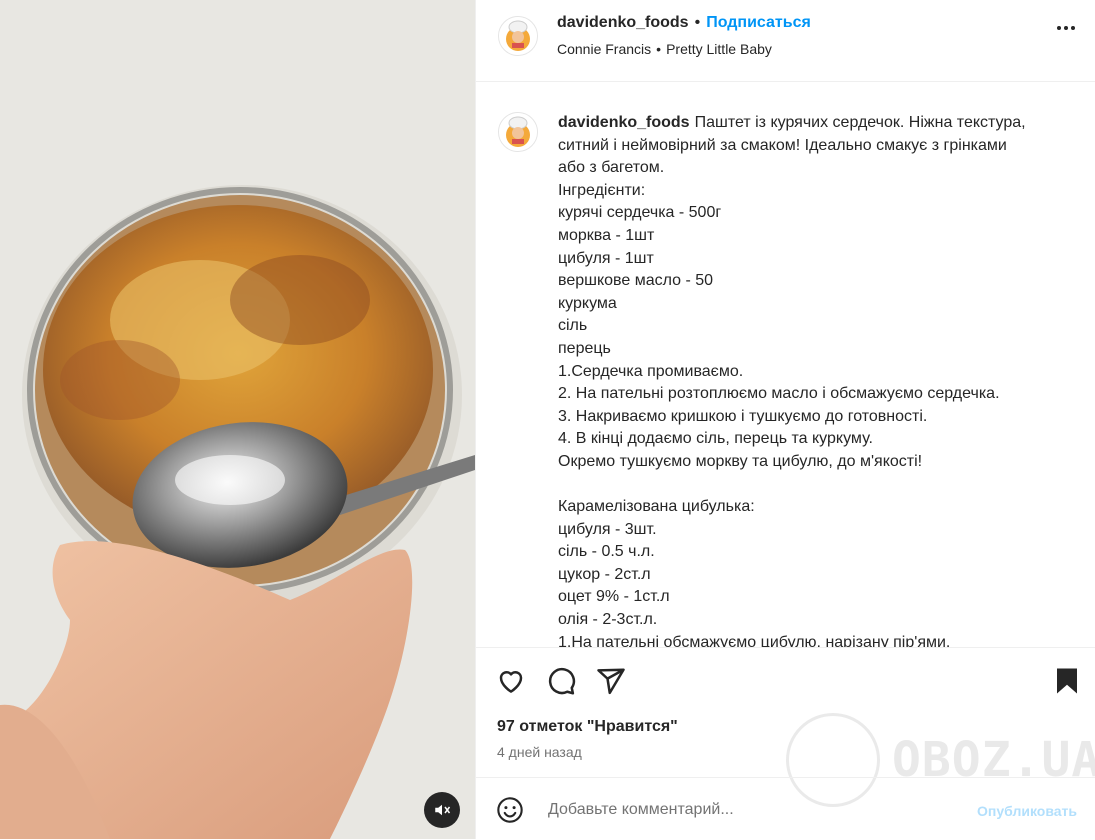  I want to click on author-username: davidenko_foods, so click(623, 23).